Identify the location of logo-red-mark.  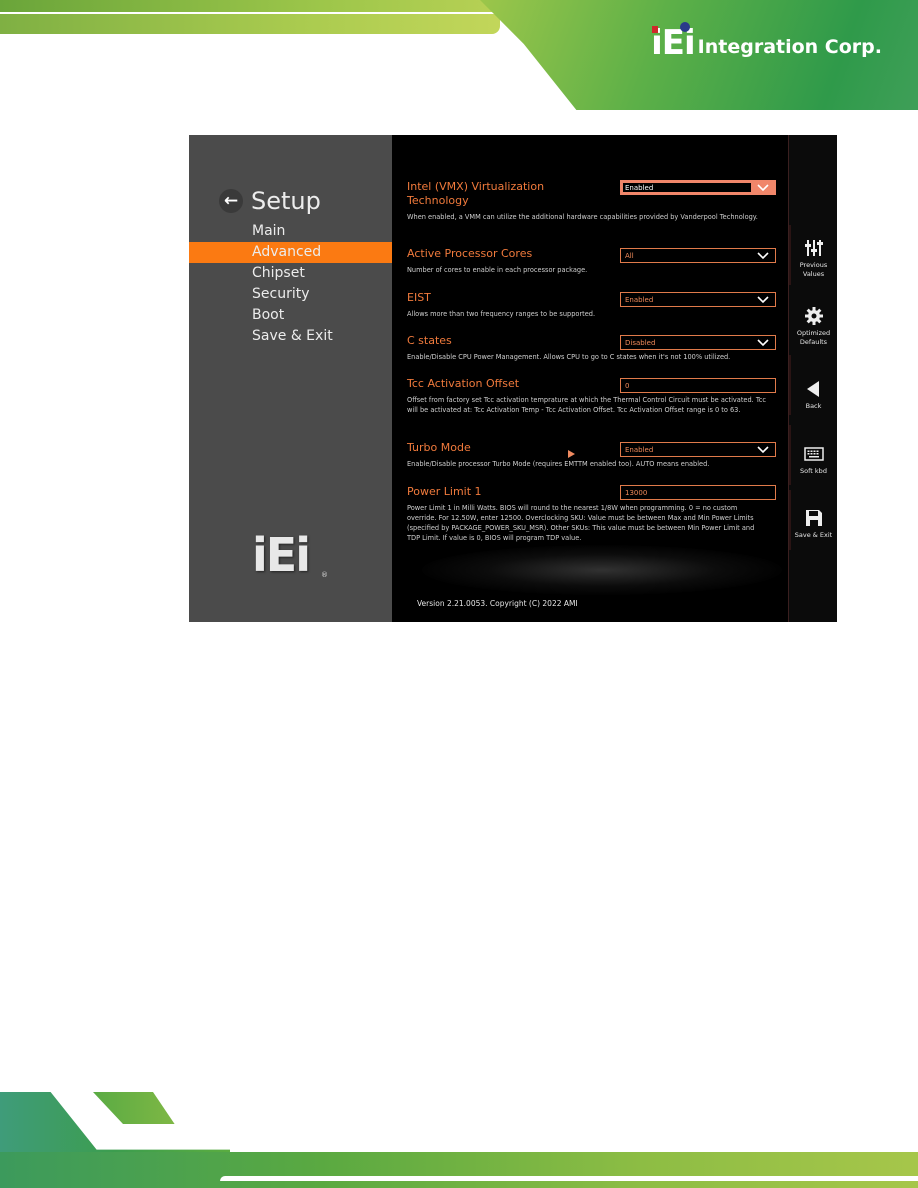
(655, 29).